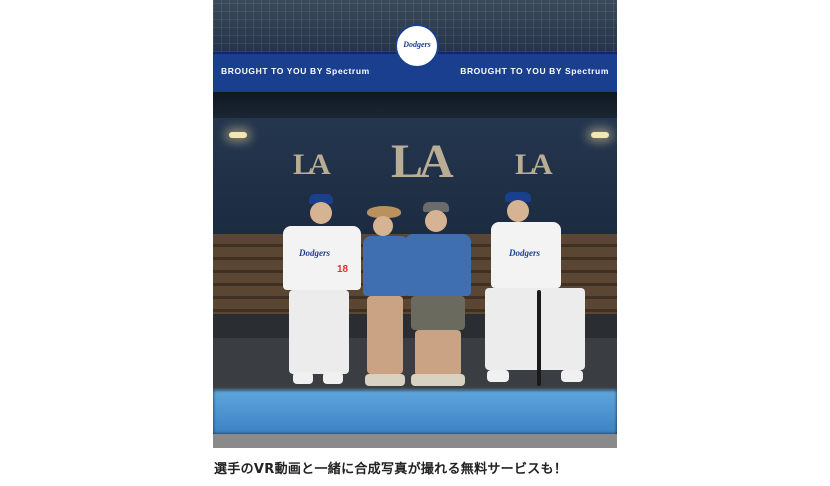 This screenshot has height=486, width=830. I want to click on ceiling-lamp-left, so click(238, 135).